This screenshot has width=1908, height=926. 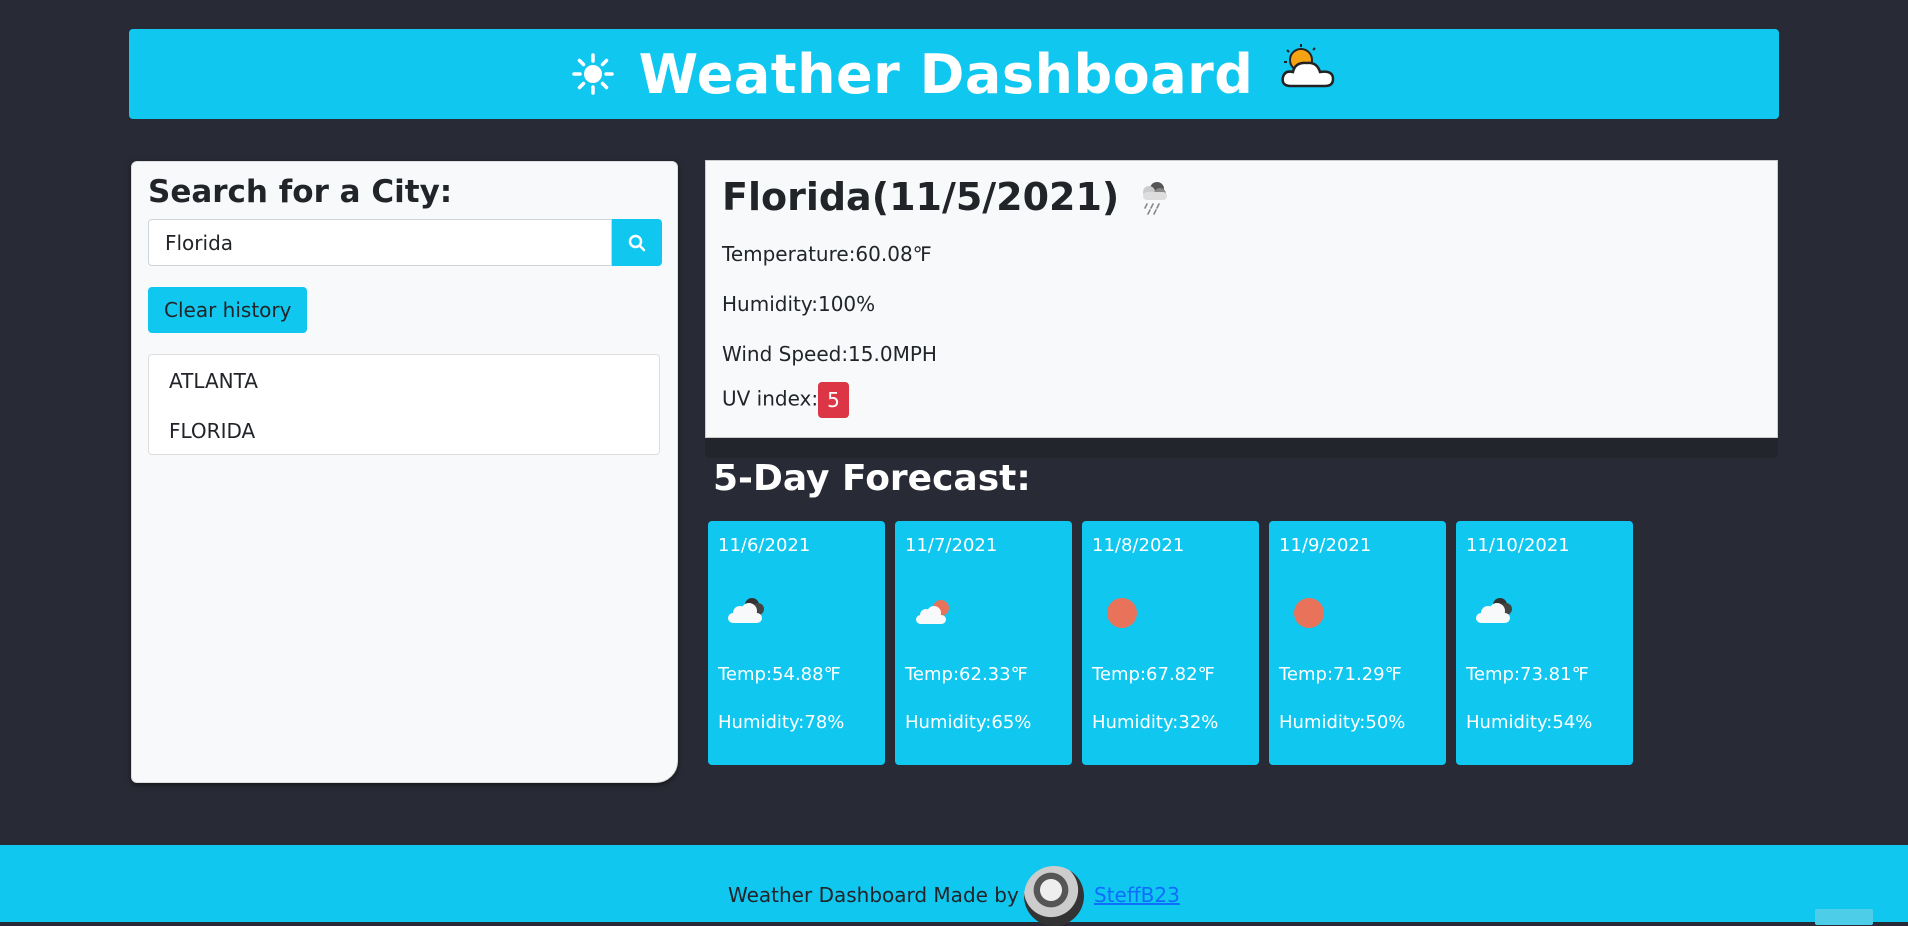 What do you see at coordinates (833, 400) in the screenshot?
I see `uv-index-badge: 5` at bounding box center [833, 400].